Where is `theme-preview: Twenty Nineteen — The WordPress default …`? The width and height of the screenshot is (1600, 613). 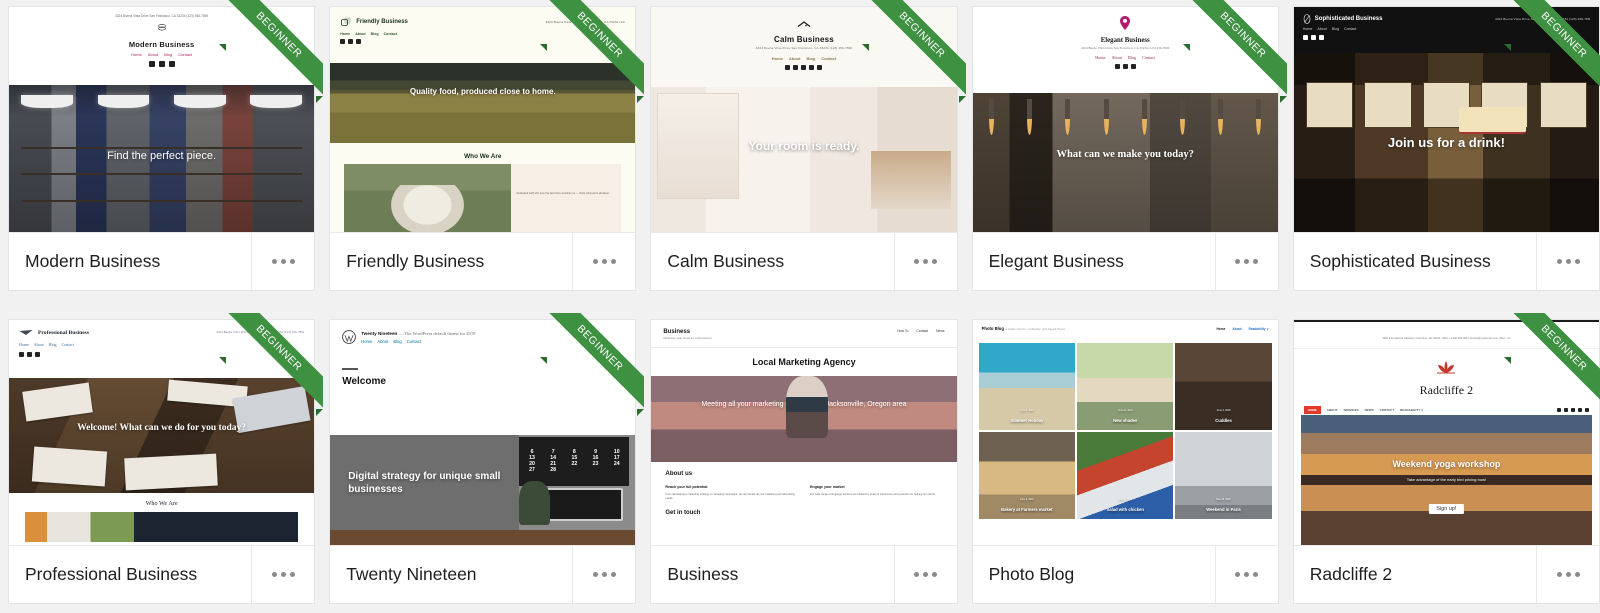 theme-preview: Twenty Nineteen — The WordPress default … is located at coordinates (483, 432).